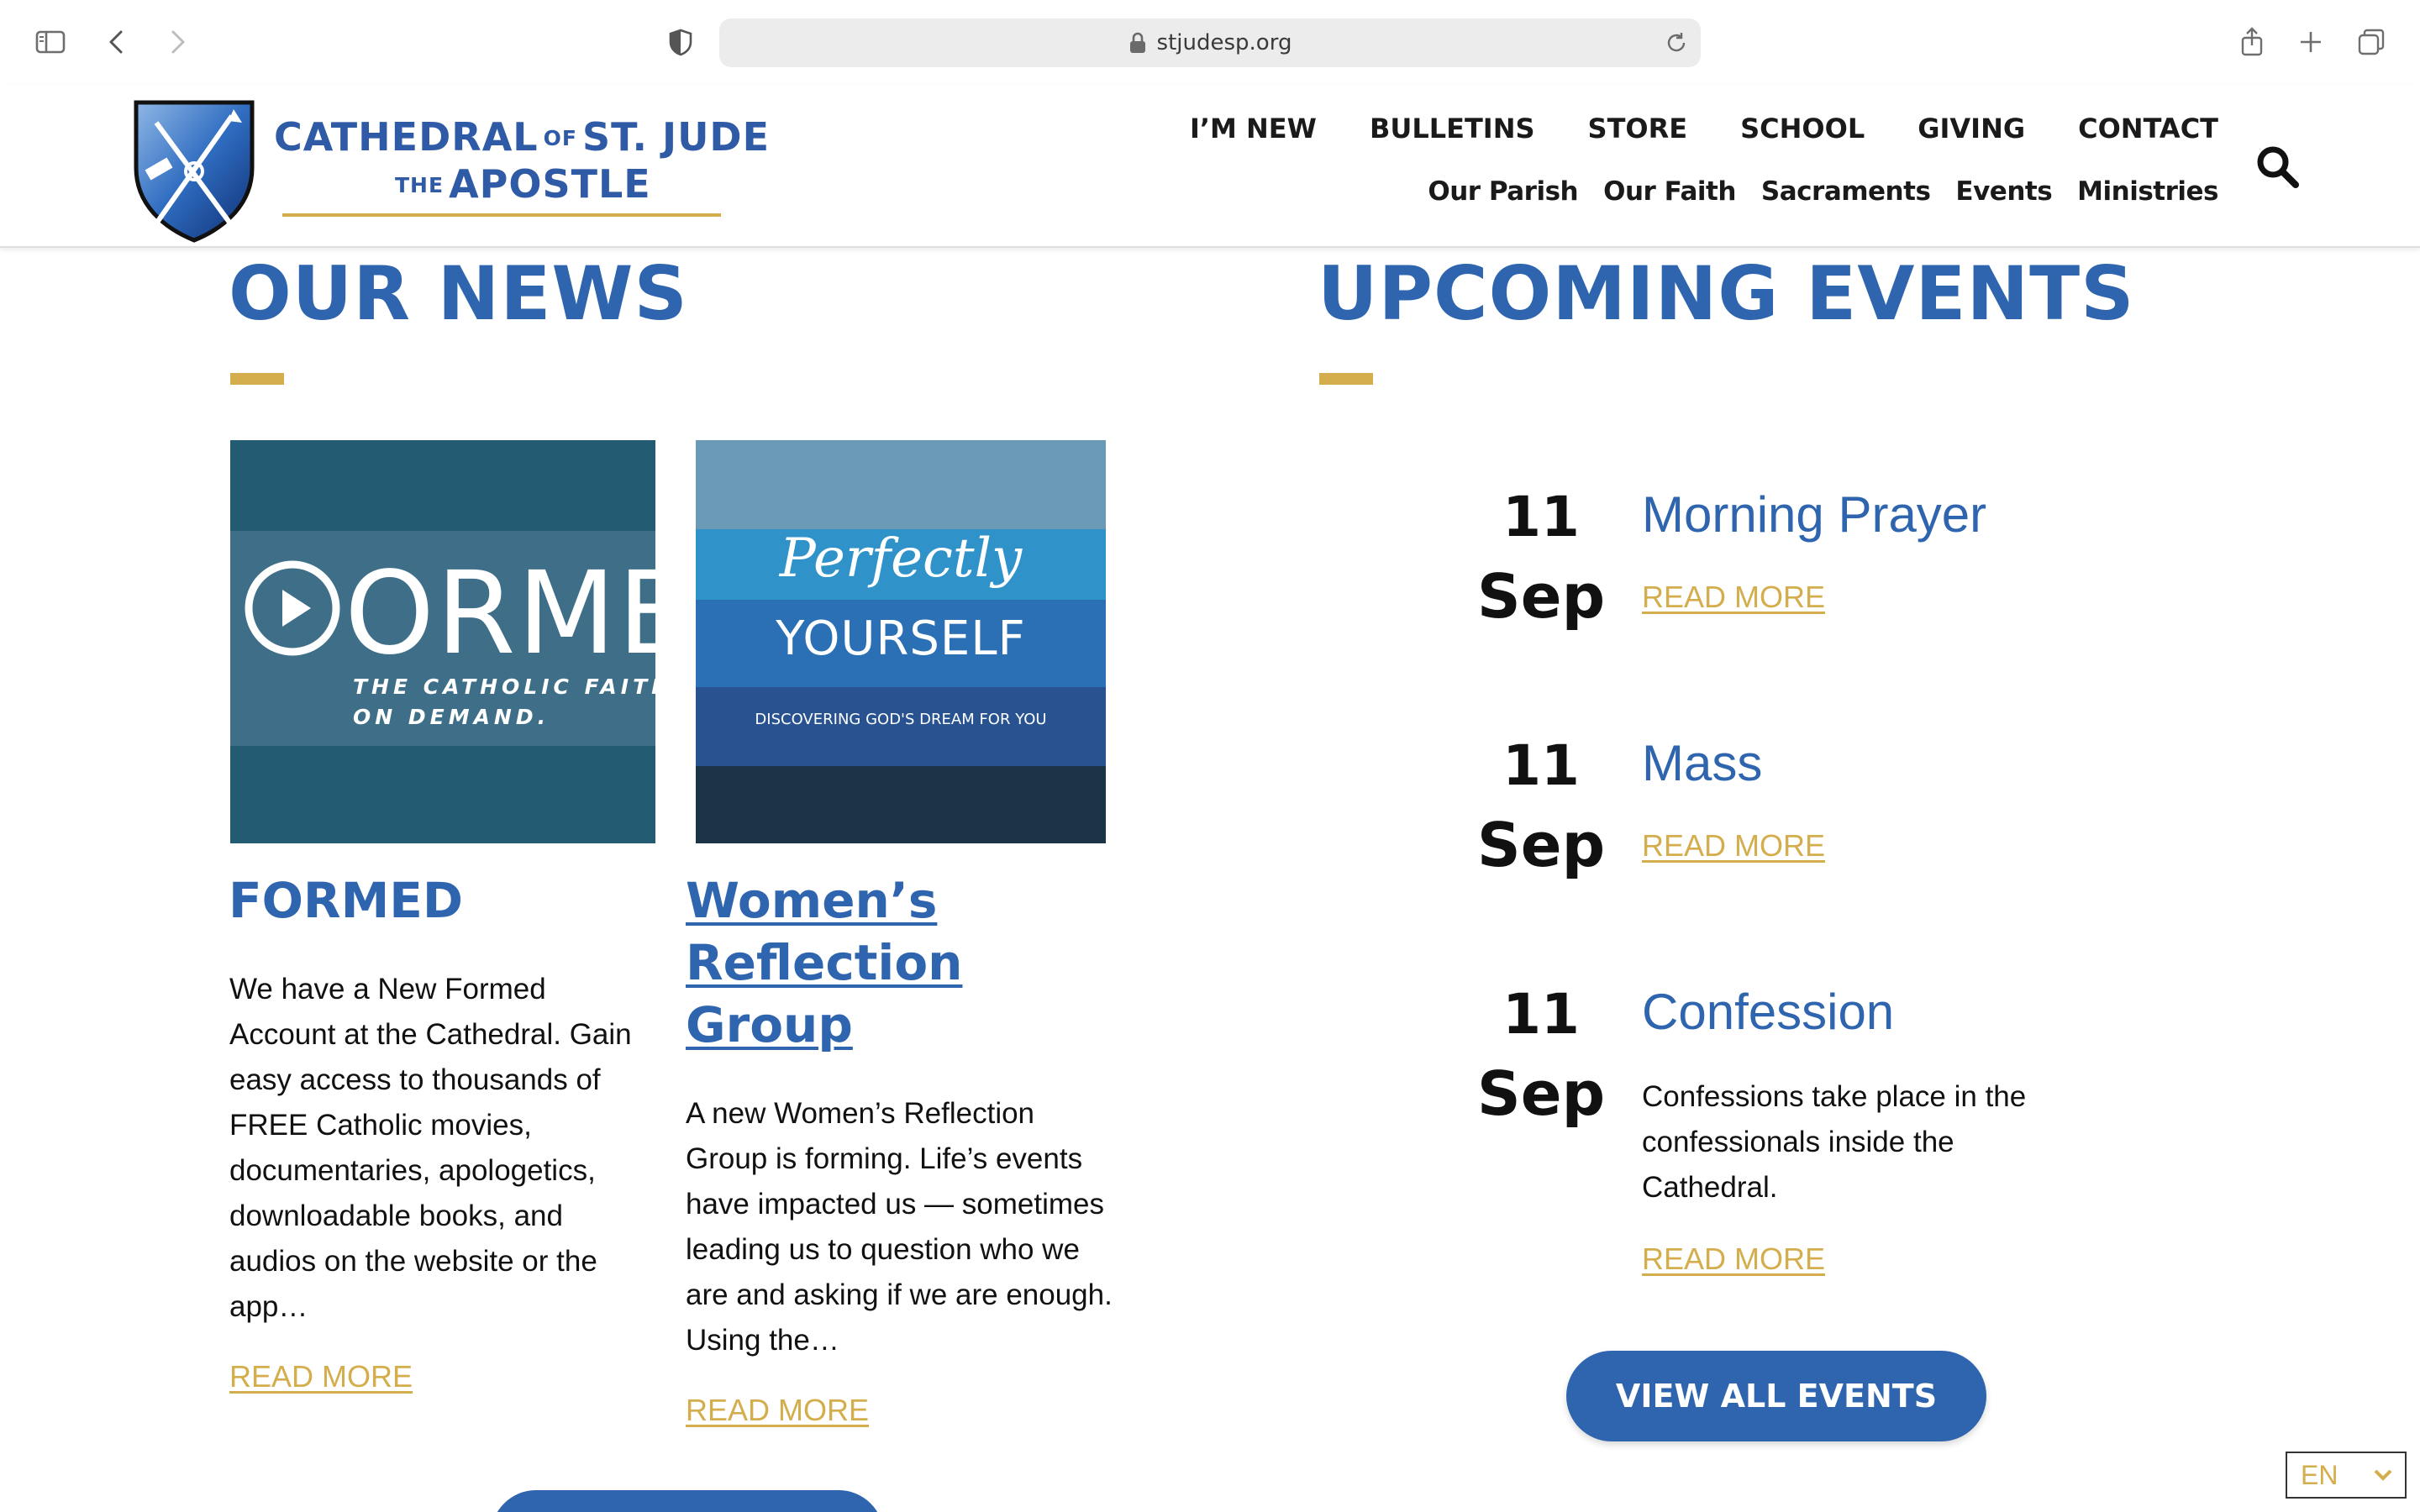  I want to click on read-more-womens-reflection: READ MORE, so click(778, 1410).